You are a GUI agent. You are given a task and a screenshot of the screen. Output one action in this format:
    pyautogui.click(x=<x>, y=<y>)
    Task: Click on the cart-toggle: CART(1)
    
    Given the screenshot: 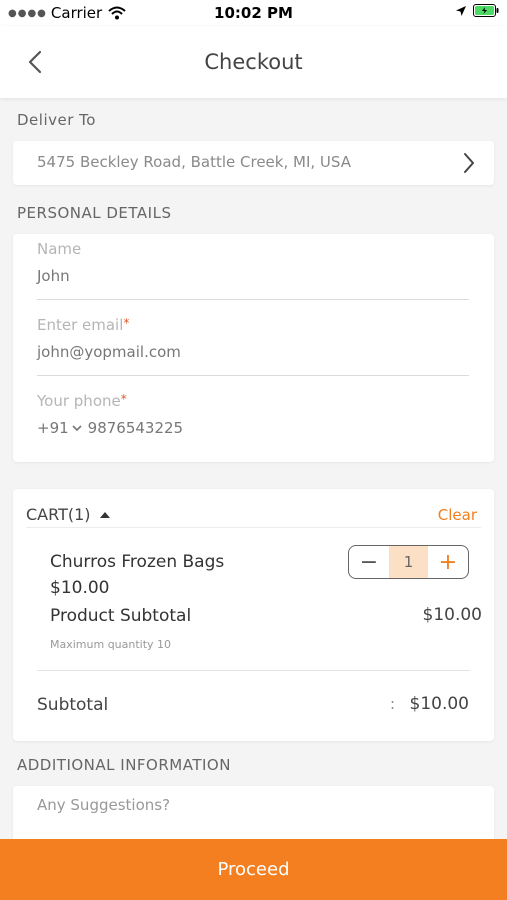 What is the action you would take?
    pyautogui.click(x=68, y=514)
    